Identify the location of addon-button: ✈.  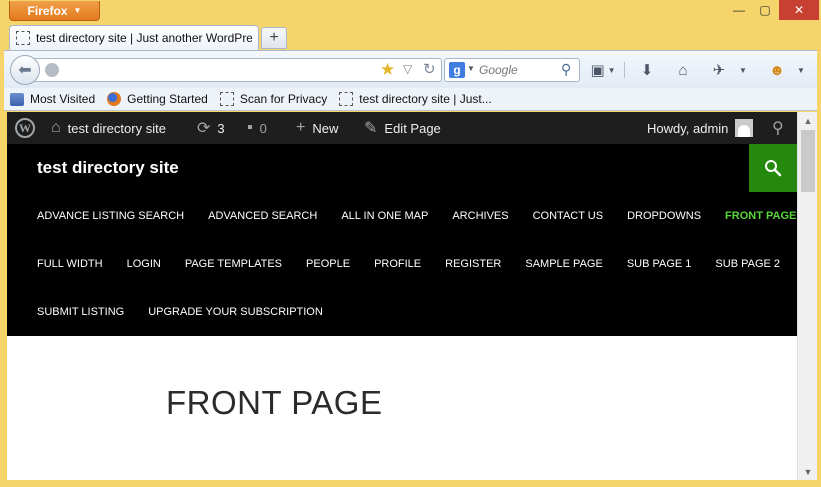
(719, 70).